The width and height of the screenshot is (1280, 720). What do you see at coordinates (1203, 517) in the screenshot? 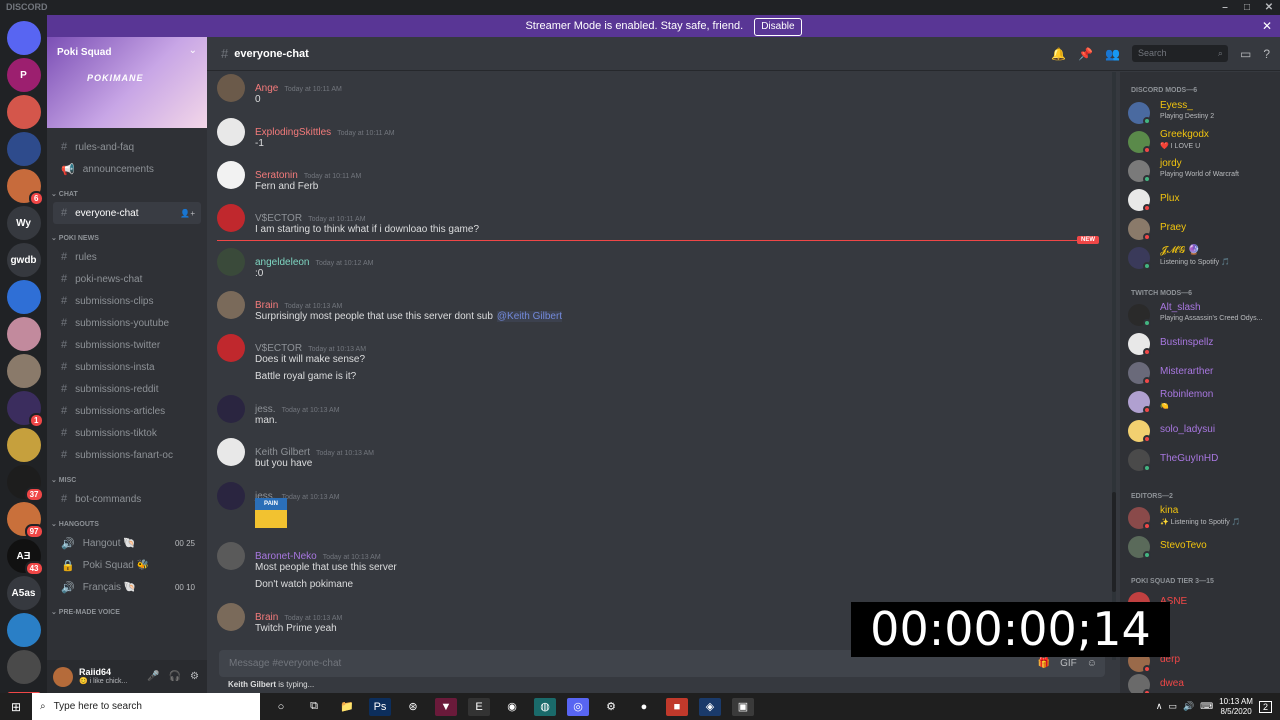
I see `member-item: kina ✨ Listening to Spotify 🎵` at bounding box center [1203, 517].